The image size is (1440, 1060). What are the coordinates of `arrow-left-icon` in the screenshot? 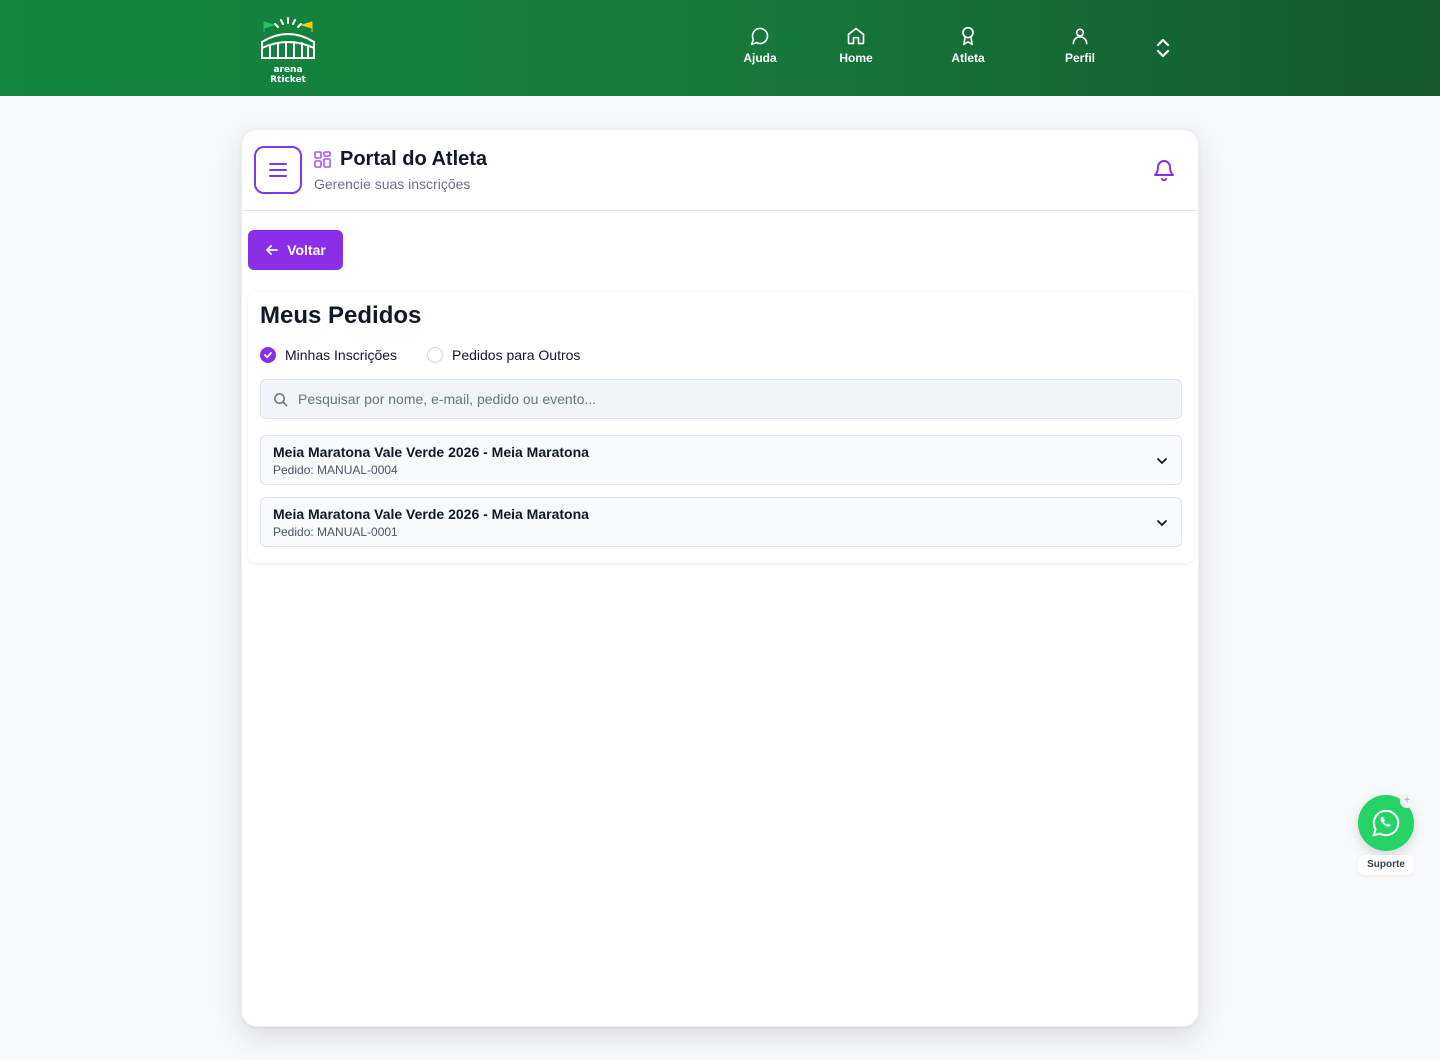 It's located at (272, 250).